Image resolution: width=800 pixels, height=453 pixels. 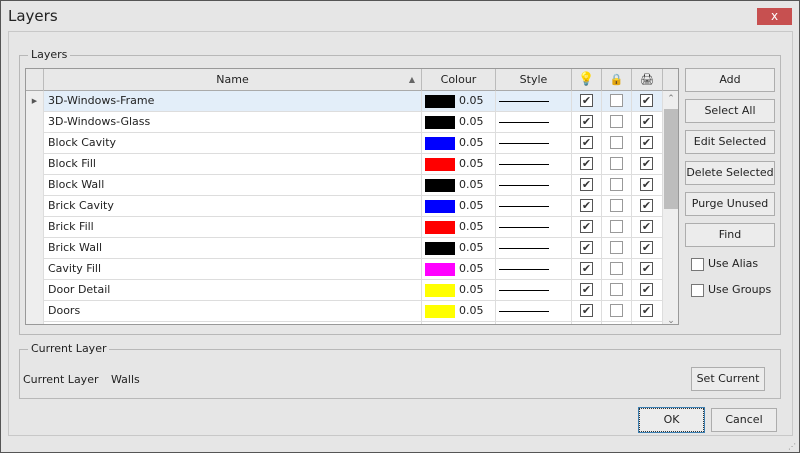 What do you see at coordinates (233, 290) in the screenshot?
I see `layer-name: Door Detail` at bounding box center [233, 290].